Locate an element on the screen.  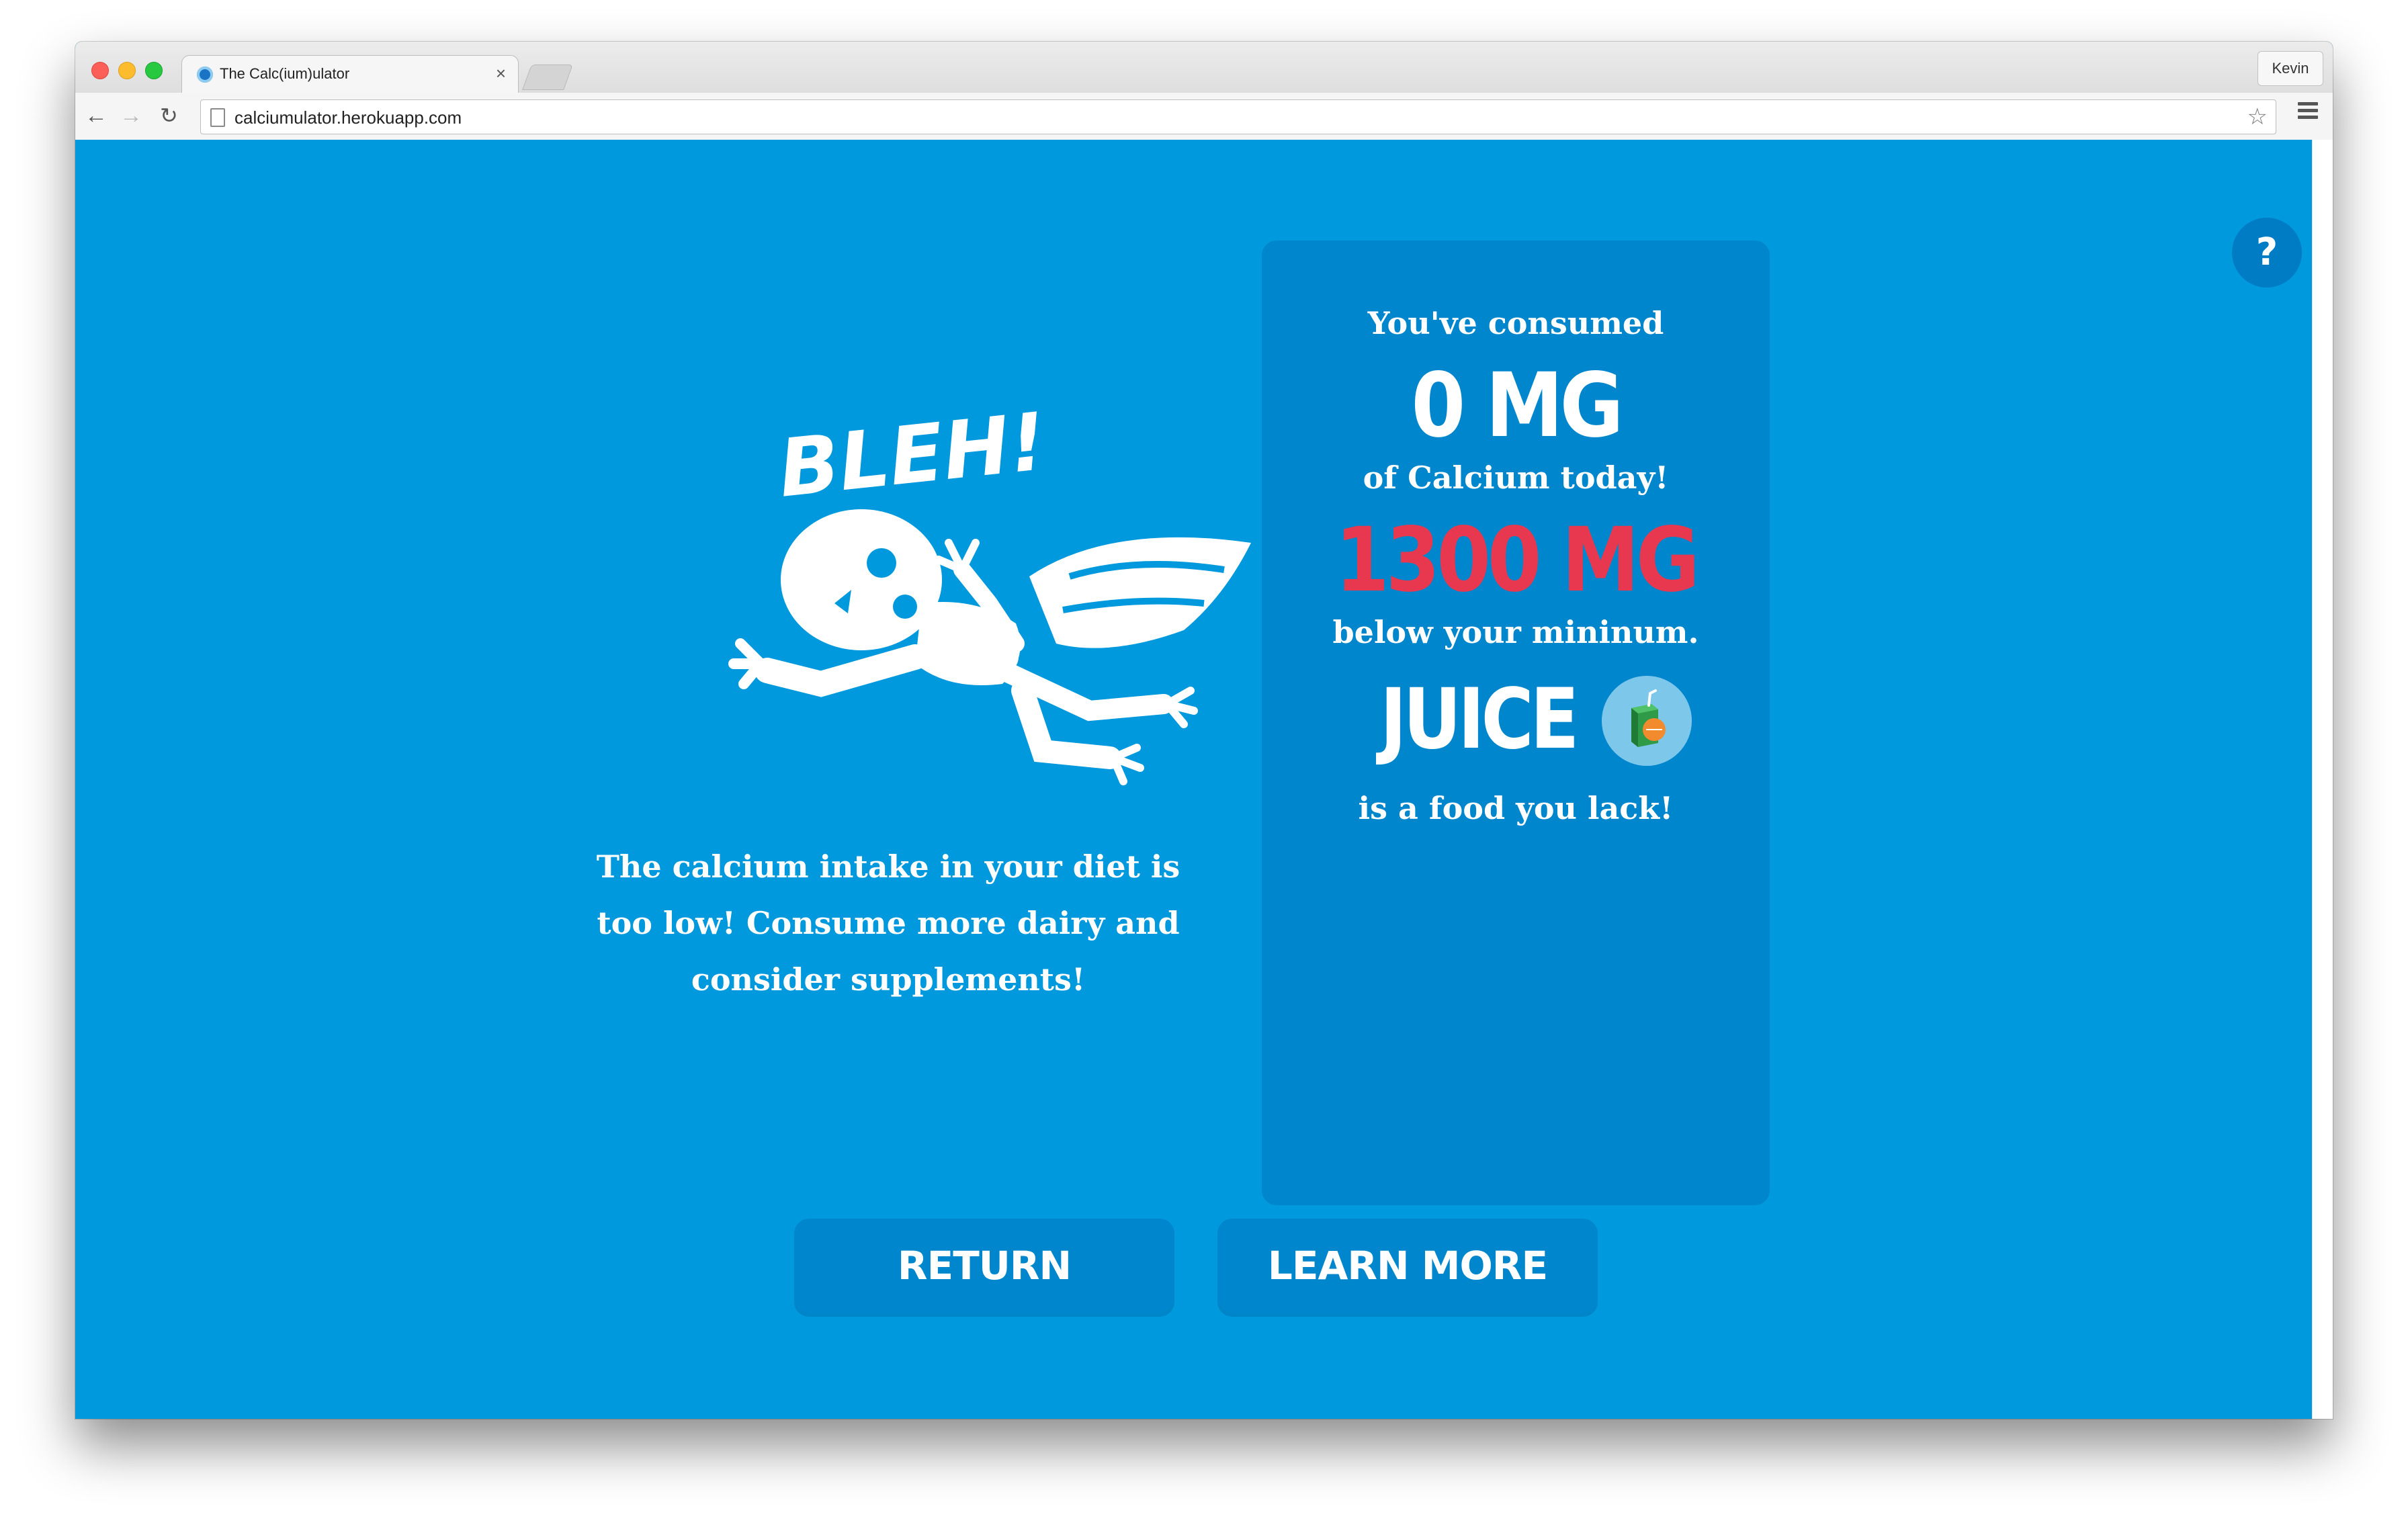
deficit-value: 1300 MG is located at coordinates (1517, 560).